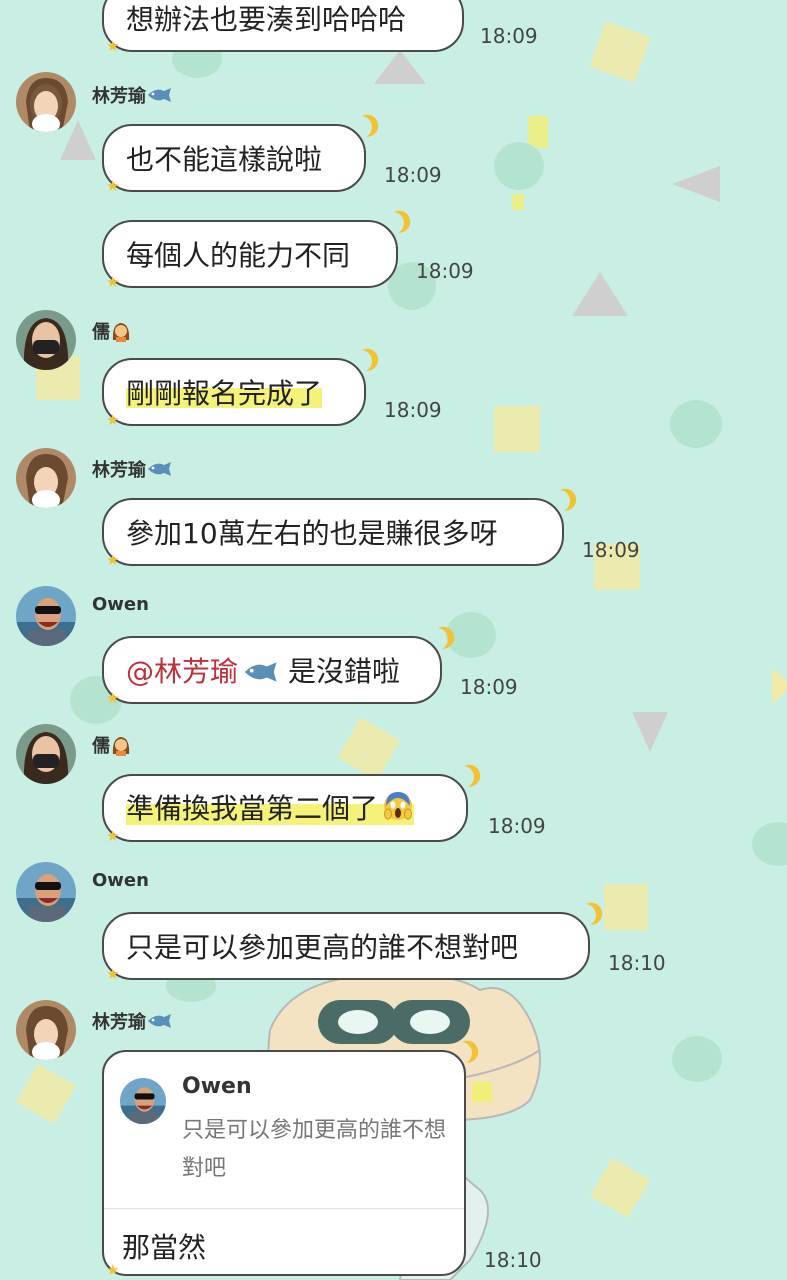  Describe the element at coordinates (164, 1247) in the screenshot. I see `message-text: 那當然` at that location.